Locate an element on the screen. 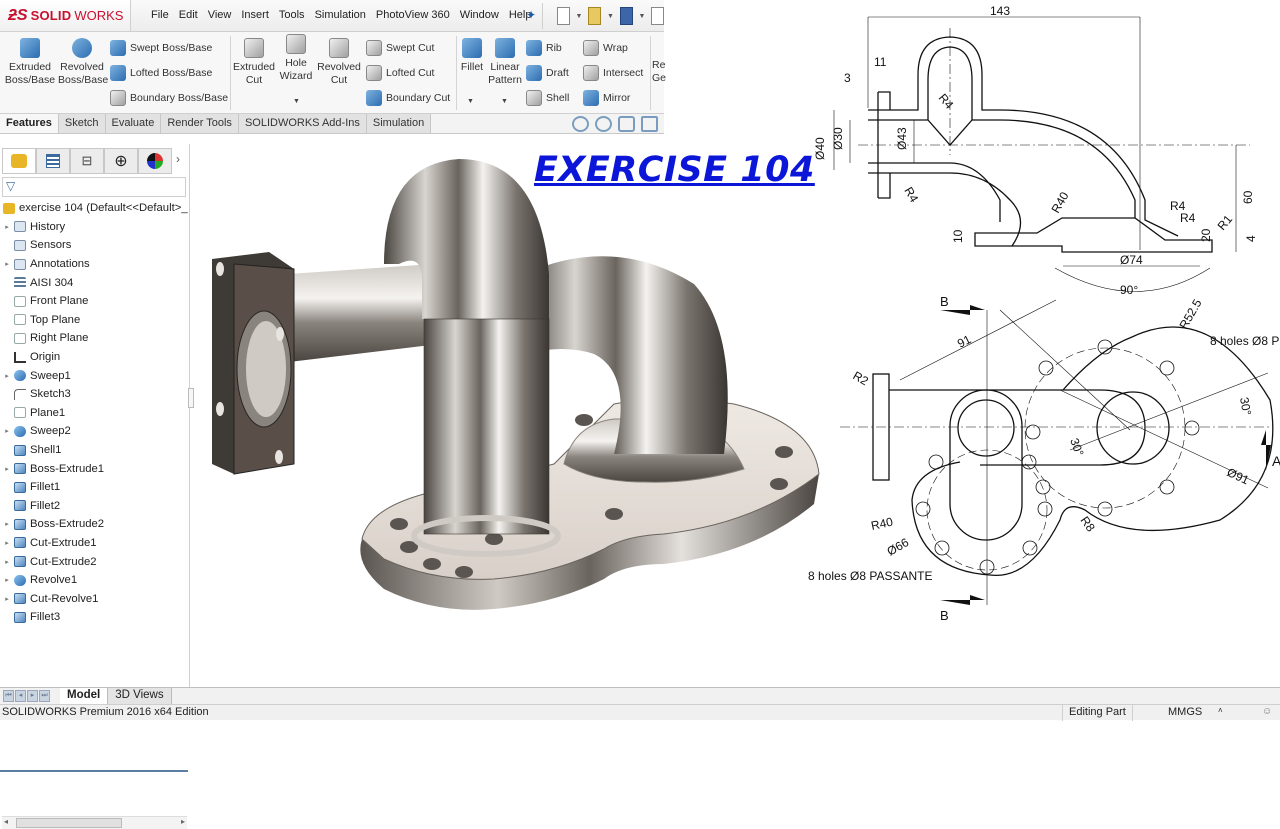 The width and height of the screenshot is (1280, 829). next-tab-icon: ▸ is located at coordinates (32, 696).